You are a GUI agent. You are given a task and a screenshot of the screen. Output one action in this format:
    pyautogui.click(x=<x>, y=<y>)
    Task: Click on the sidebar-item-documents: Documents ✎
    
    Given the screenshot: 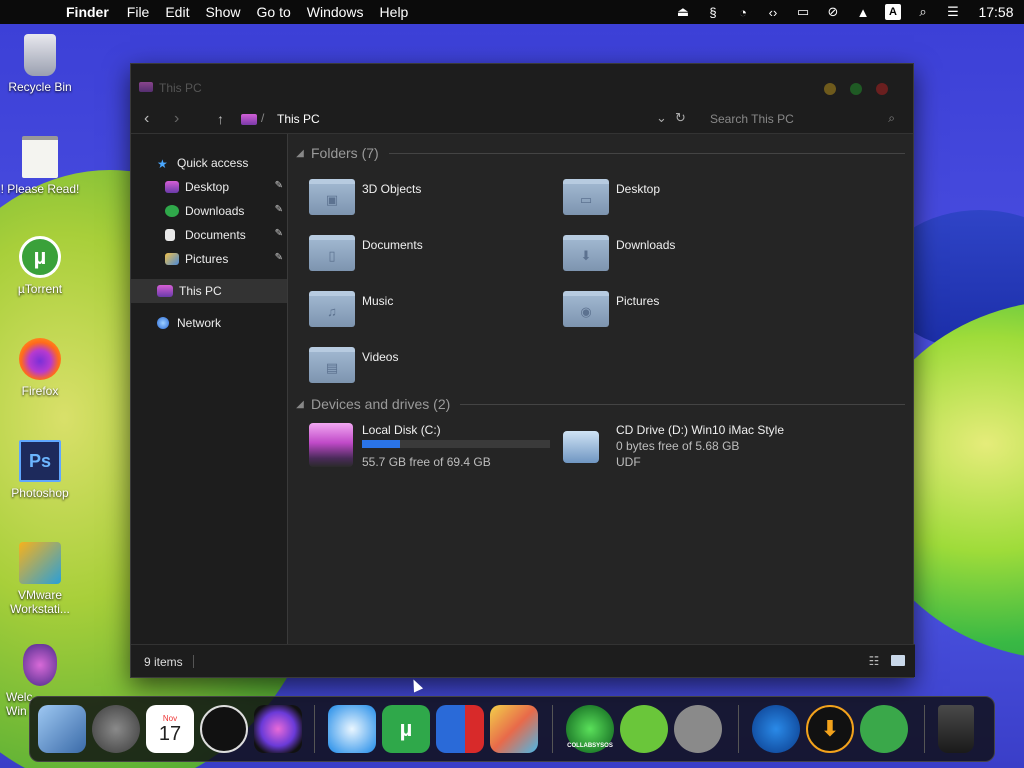 What is the action you would take?
    pyautogui.click(x=209, y=235)
    